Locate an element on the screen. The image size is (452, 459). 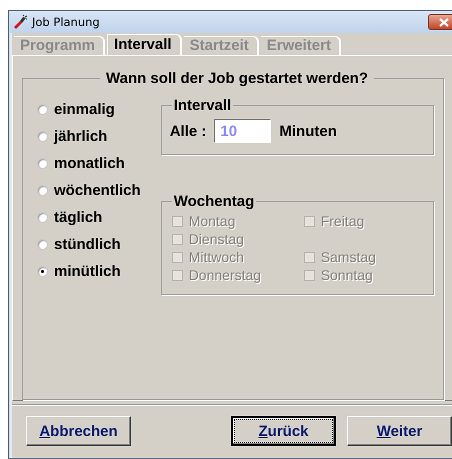
field-label: Alle : is located at coordinates (188, 131).